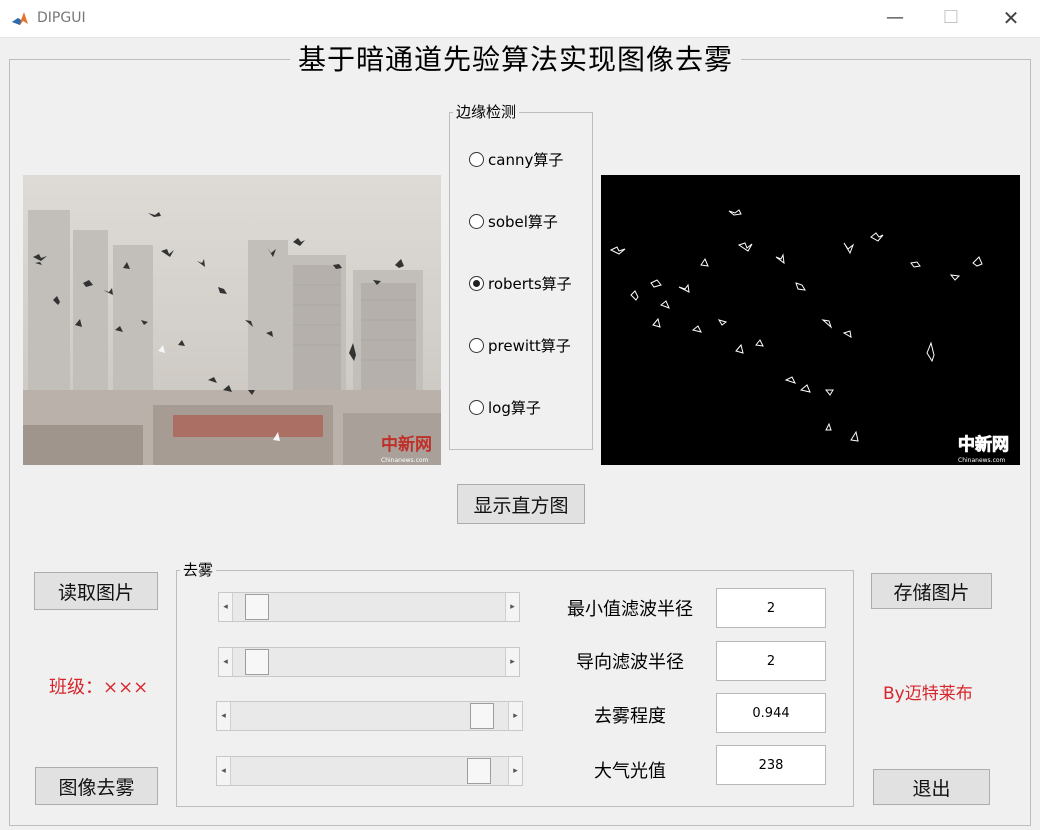 The height and width of the screenshot is (830, 1040). I want to click on edge-detection-legend: 边缘检测, so click(486, 112).